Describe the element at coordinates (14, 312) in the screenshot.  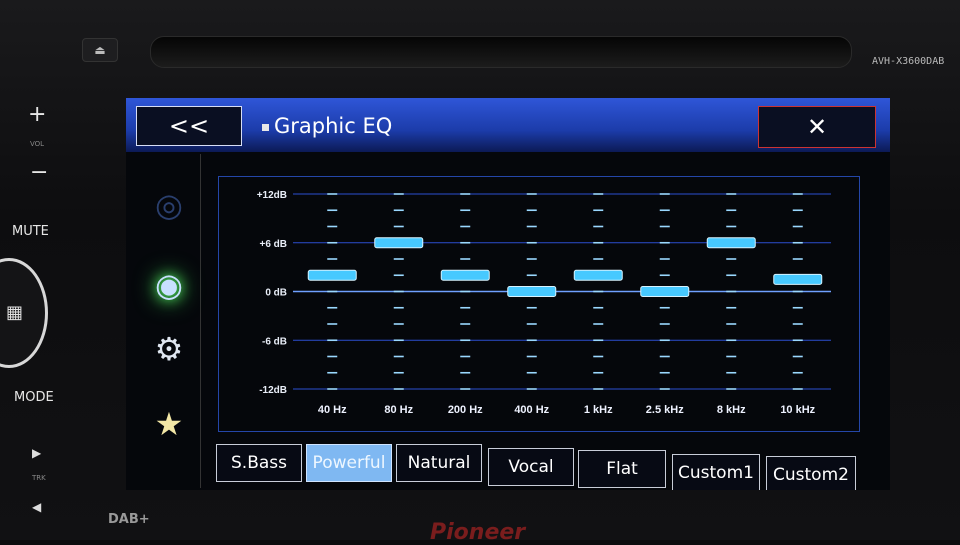
I see `home-grid-icon: ▦` at that location.